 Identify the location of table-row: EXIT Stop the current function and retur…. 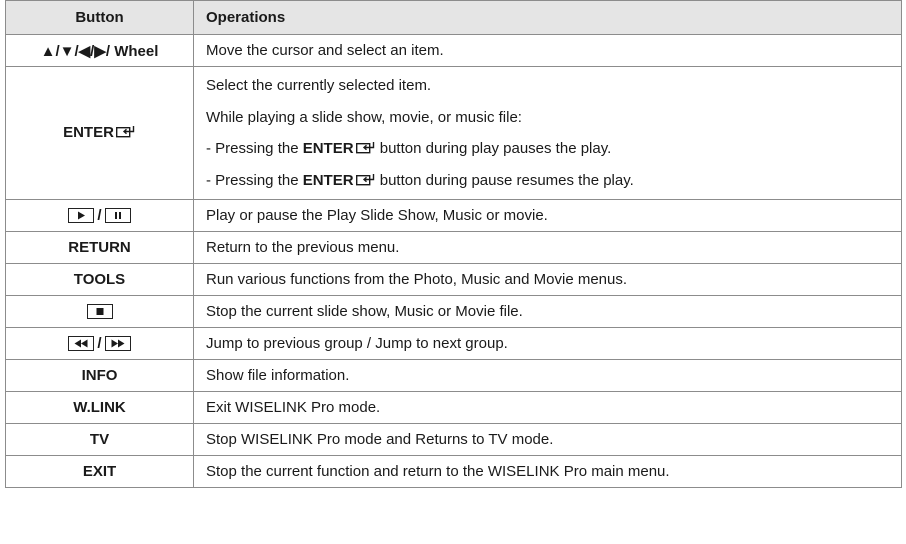
(453, 472).